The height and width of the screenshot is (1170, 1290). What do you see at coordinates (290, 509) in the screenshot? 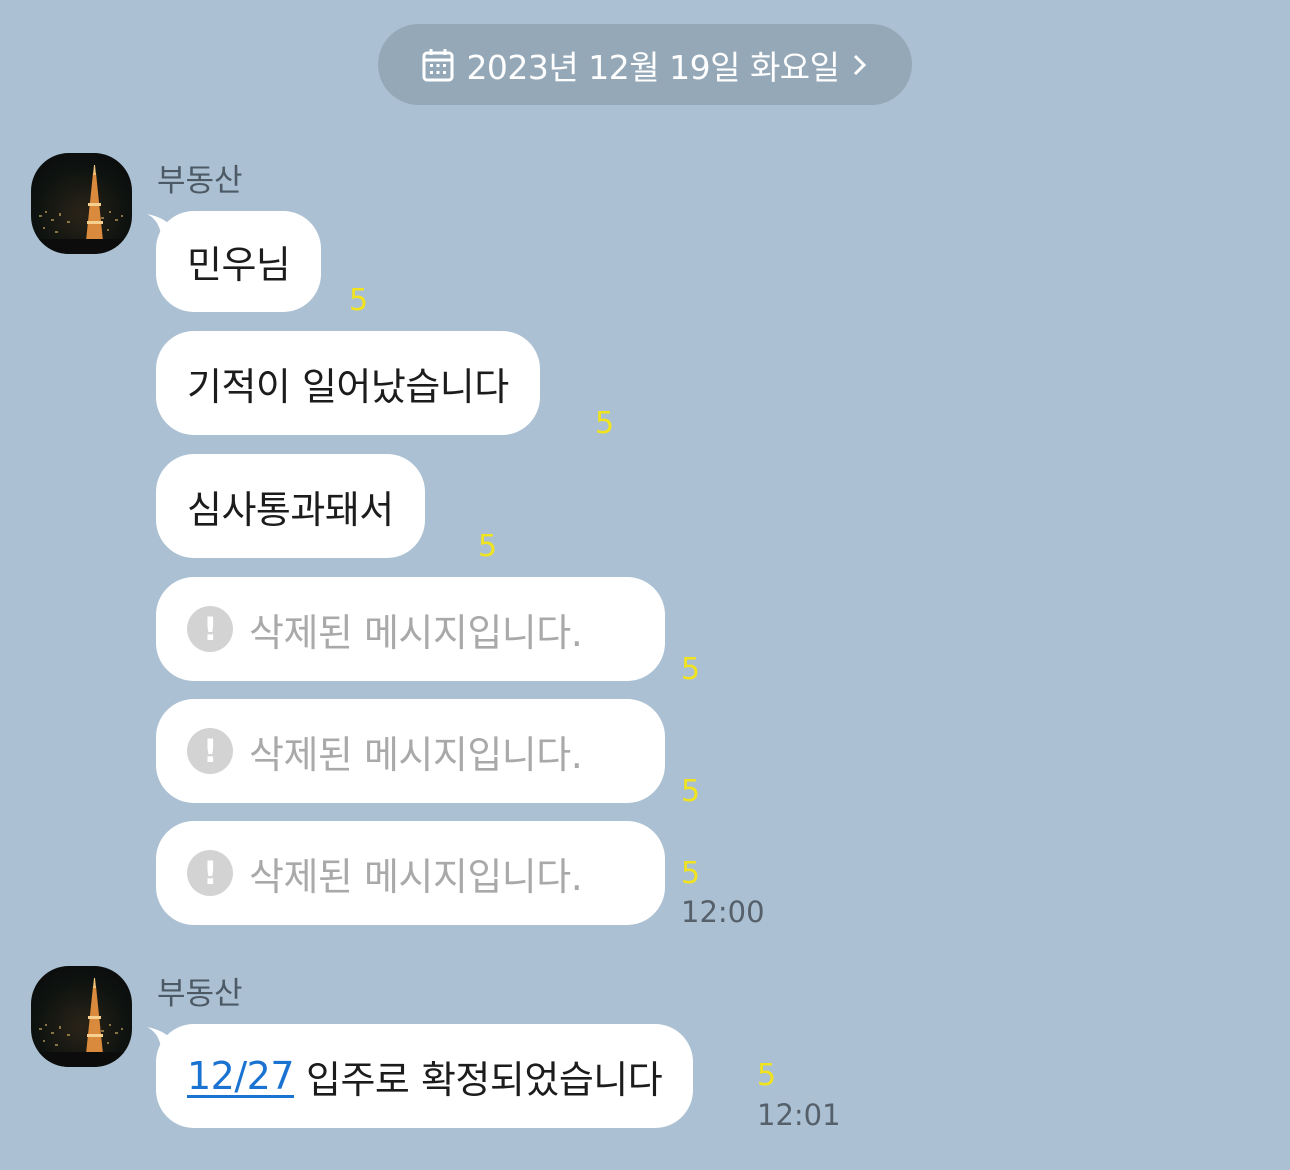
I see `message-text: 심사통과돼서` at bounding box center [290, 509].